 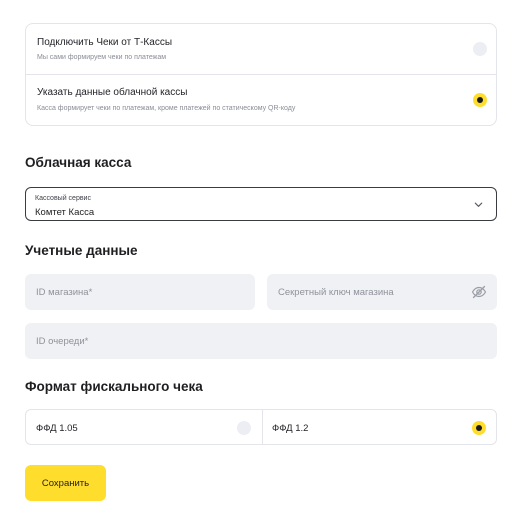 I want to click on shop-id-input: ID магазина*, so click(x=140, y=292).